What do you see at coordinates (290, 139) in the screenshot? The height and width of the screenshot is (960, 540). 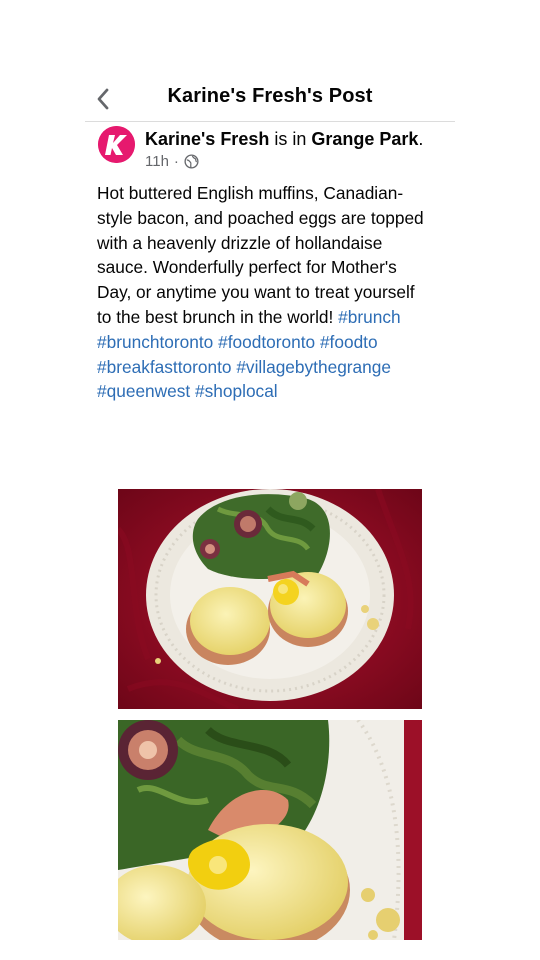 I see `checkin-connector: is in` at bounding box center [290, 139].